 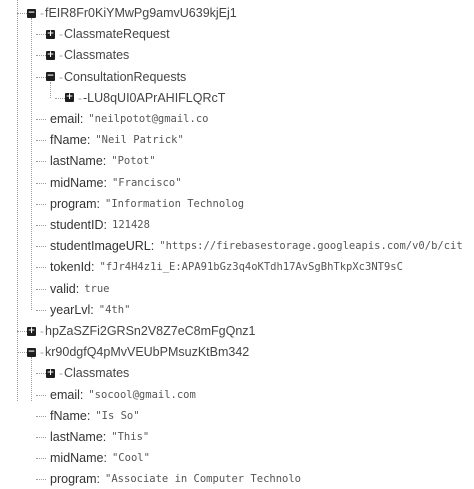 What do you see at coordinates (77, 225) in the screenshot?
I see `field-key: studentID` at bounding box center [77, 225].